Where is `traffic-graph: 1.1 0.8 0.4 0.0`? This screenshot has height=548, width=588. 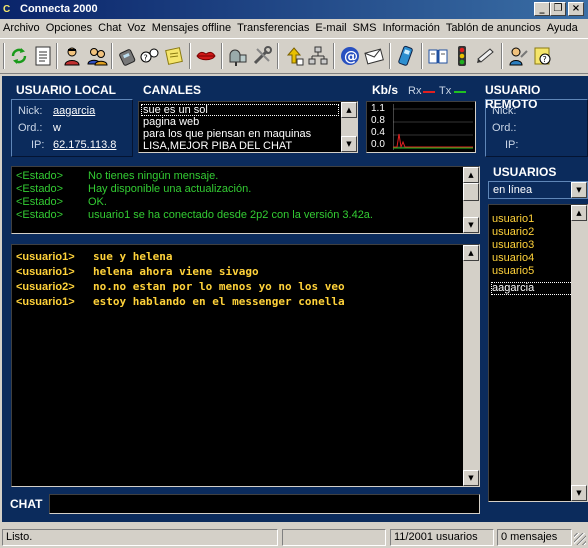
traffic-graph: 1.1 0.8 0.4 0.0 is located at coordinates (421, 127).